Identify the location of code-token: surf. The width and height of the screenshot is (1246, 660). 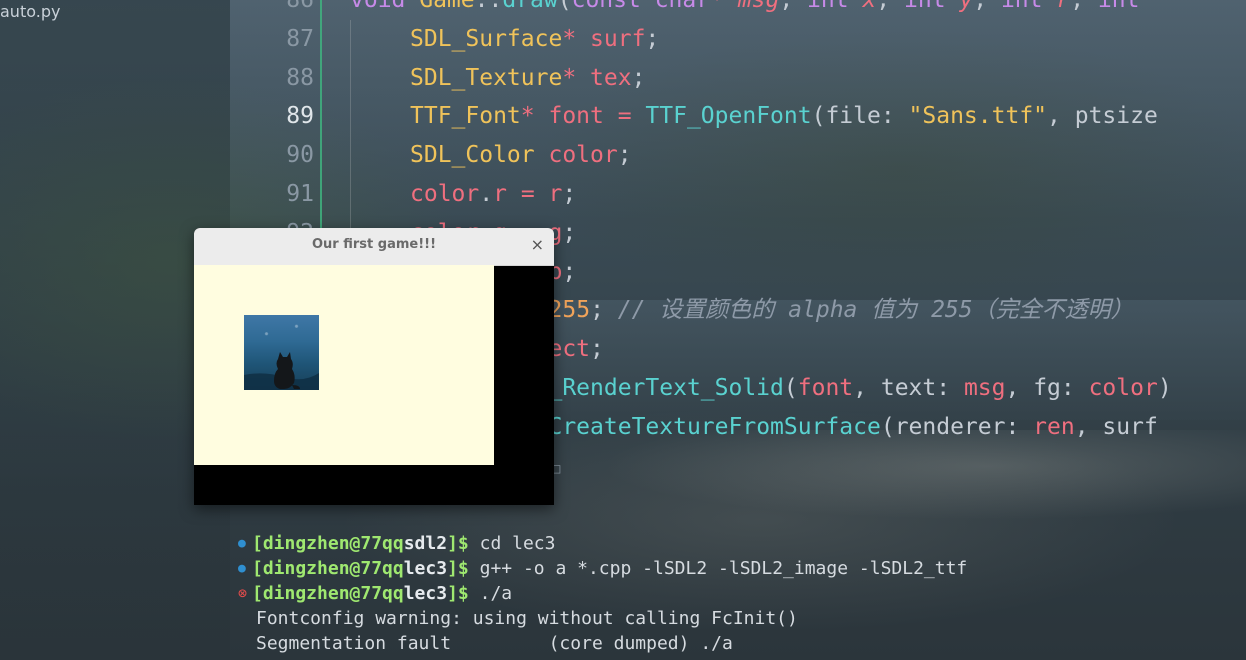
(618, 38).